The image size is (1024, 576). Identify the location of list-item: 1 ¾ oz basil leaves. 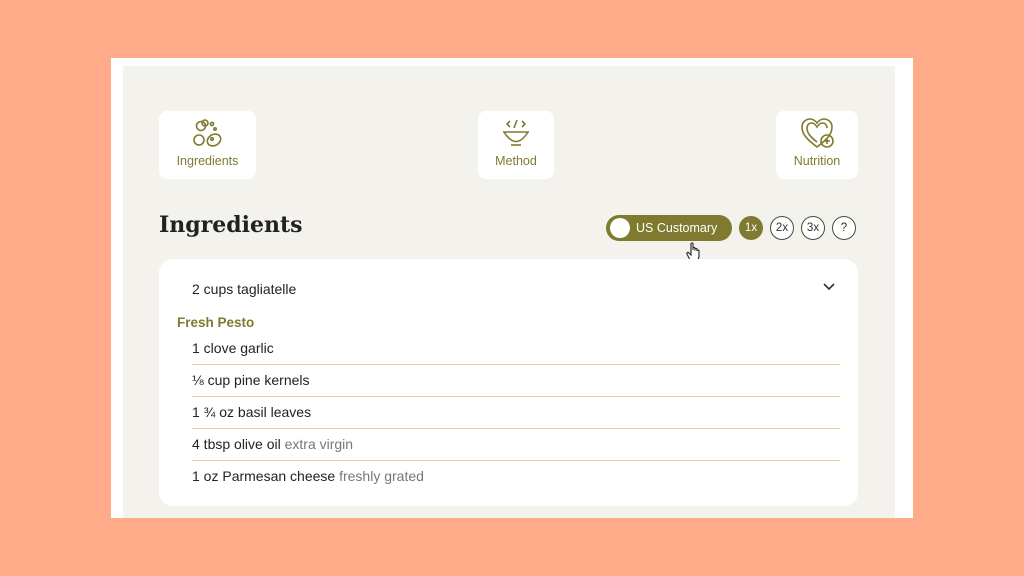
(516, 413).